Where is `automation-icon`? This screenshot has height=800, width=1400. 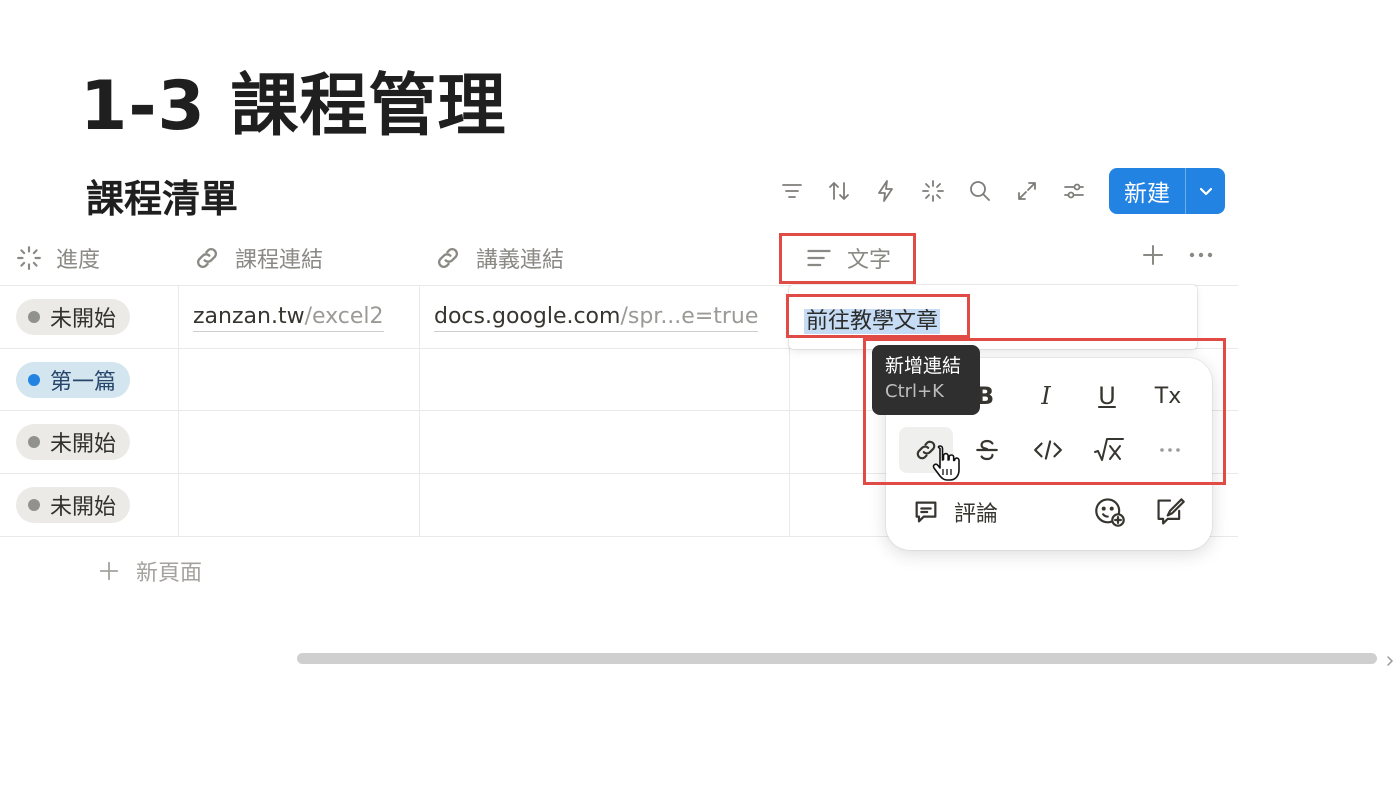 automation-icon is located at coordinates (885, 191).